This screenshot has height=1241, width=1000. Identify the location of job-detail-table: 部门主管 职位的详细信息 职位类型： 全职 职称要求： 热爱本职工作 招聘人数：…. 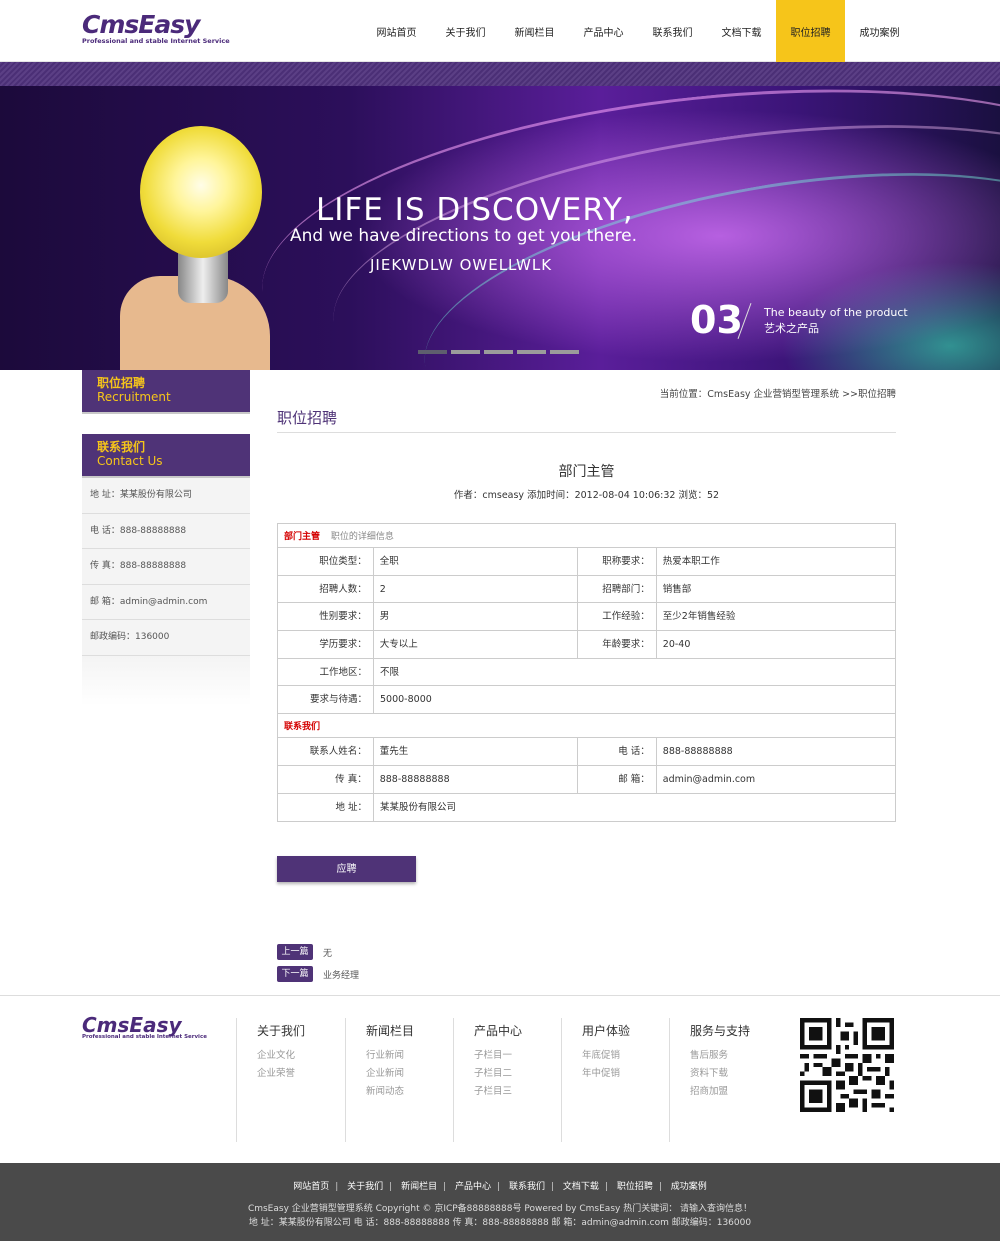
(586, 673).